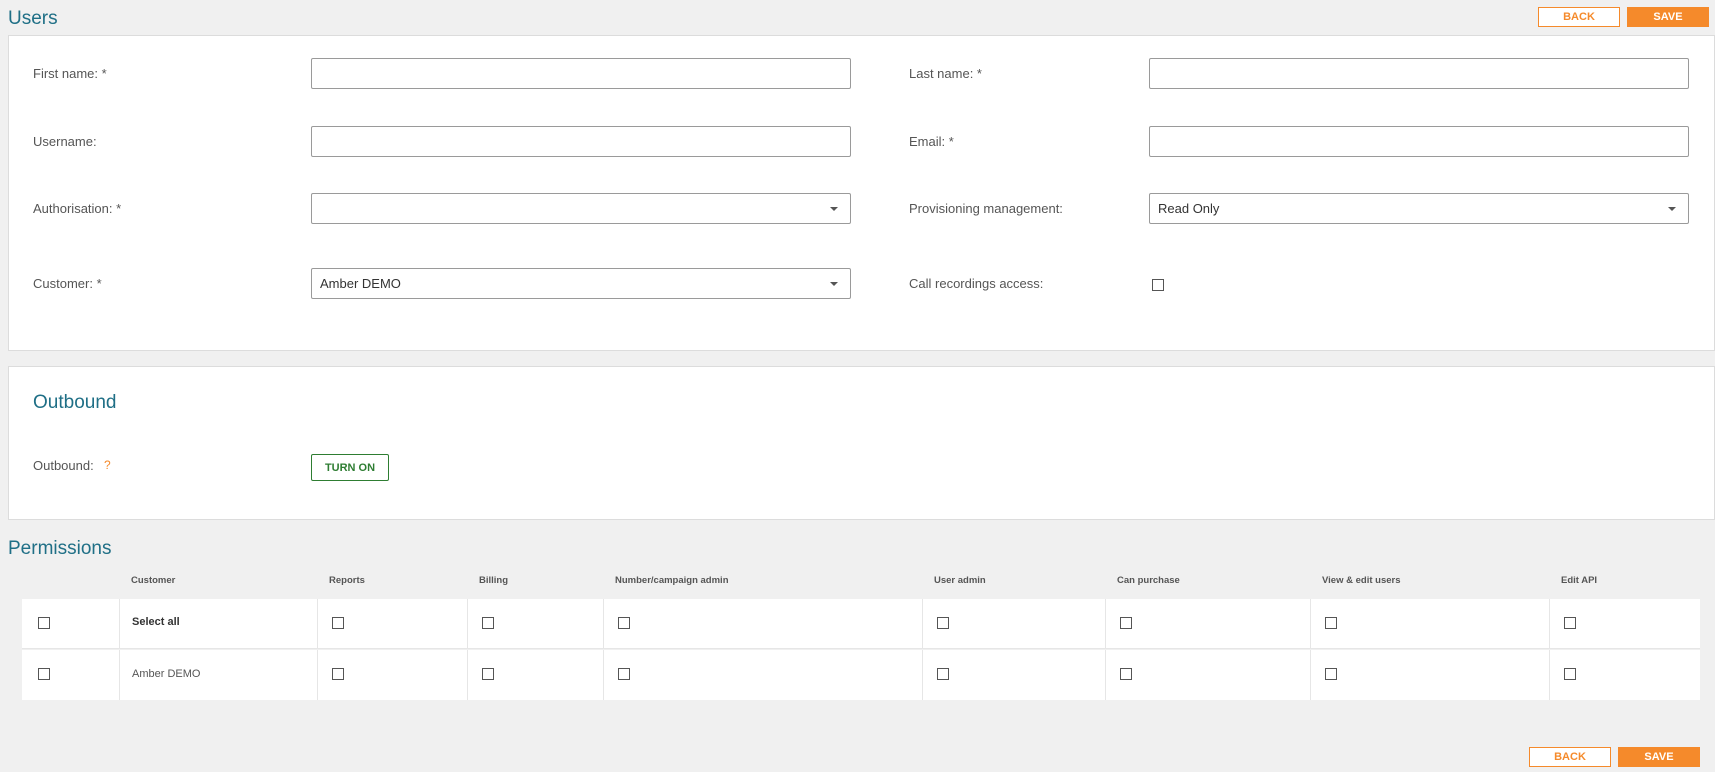 This screenshot has width=1715, height=772. What do you see at coordinates (60, 548) in the screenshot?
I see `permissions-title: Permissions` at bounding box center [60, 548].